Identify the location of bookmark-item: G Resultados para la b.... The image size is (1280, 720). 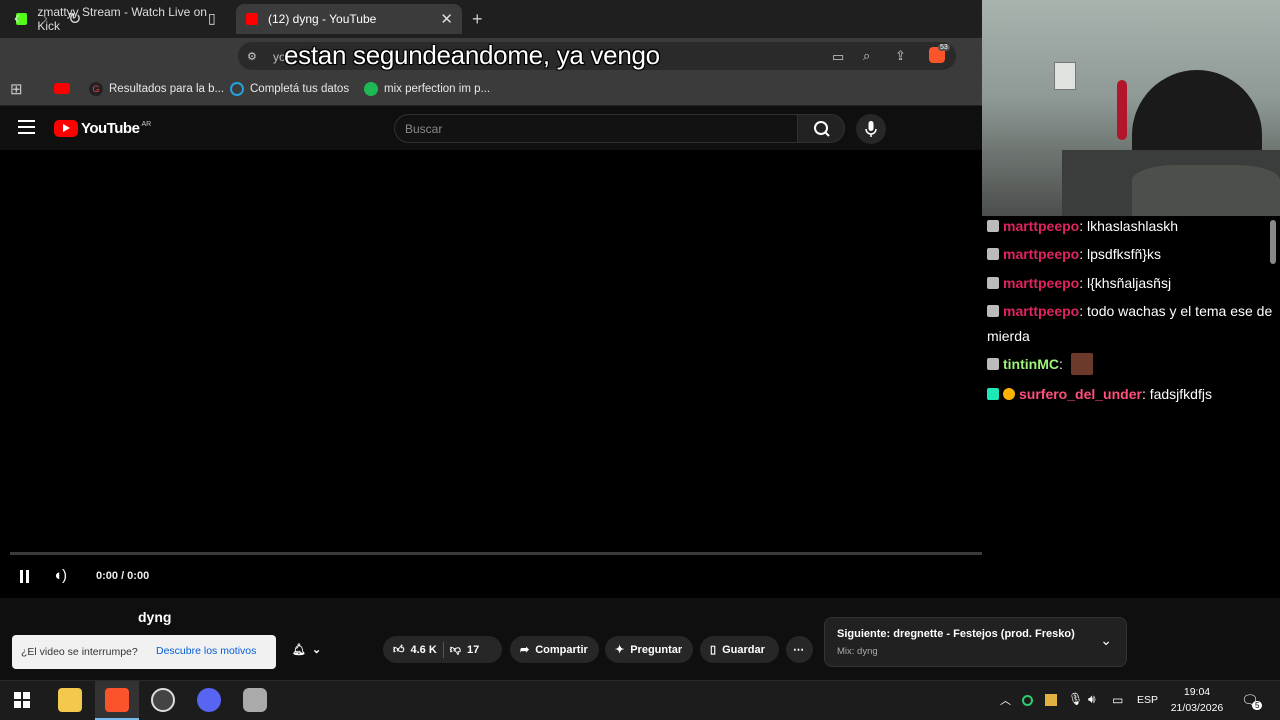
(156, 89).